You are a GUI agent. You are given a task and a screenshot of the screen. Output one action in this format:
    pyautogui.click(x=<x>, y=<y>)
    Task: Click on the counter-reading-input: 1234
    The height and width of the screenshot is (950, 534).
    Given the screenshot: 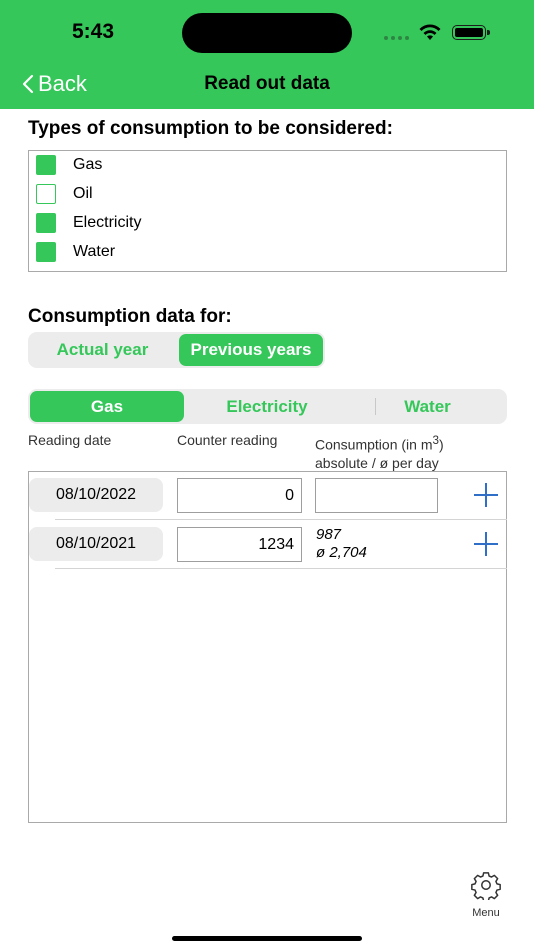 What is the action you would take?
    pyautogui.click(x=239, y=544)
    